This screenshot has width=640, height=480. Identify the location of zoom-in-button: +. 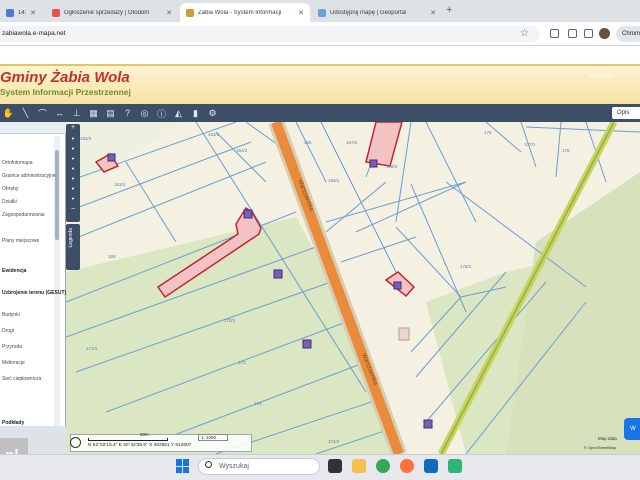
(73, 127).